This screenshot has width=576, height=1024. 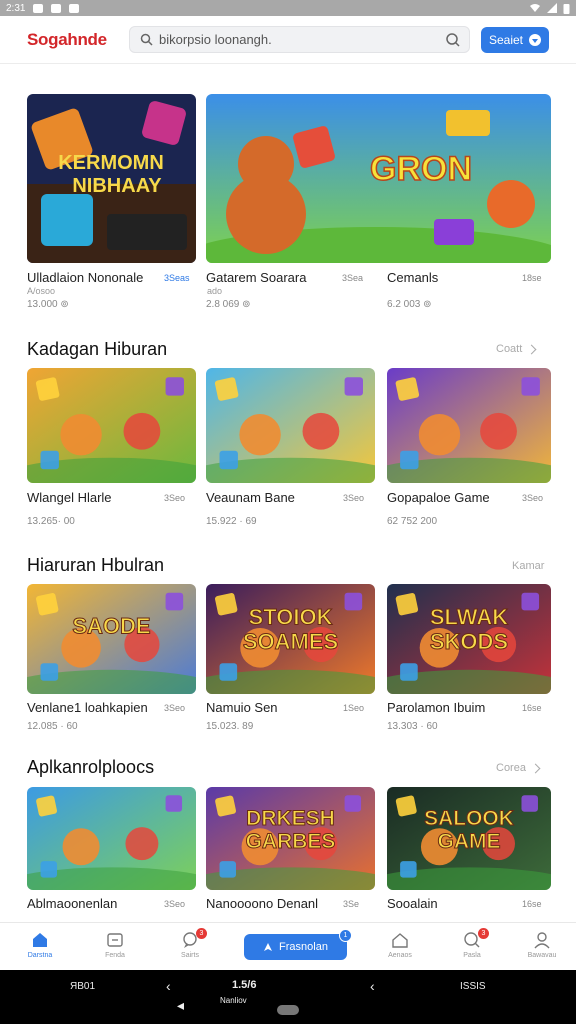 What do you see at coordinates (438, 497) in the screenshot?
I see `card-title: Gopapaloe Game` at bounding box center [438, 497].